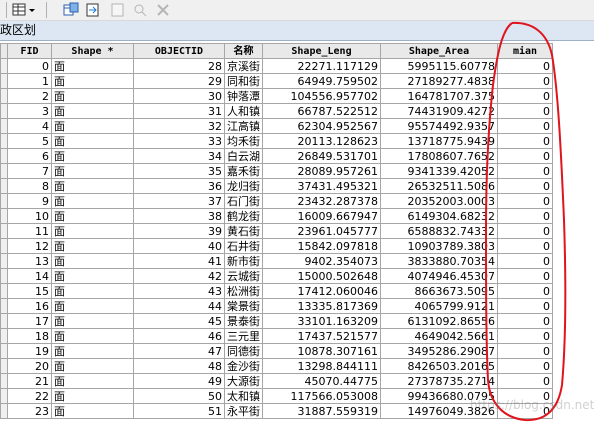 This screenshot has width=594, height=426. Describe the element at coordinates (321, 111) in the screenshot. I see `table-cell: 66787.522512` at that location.